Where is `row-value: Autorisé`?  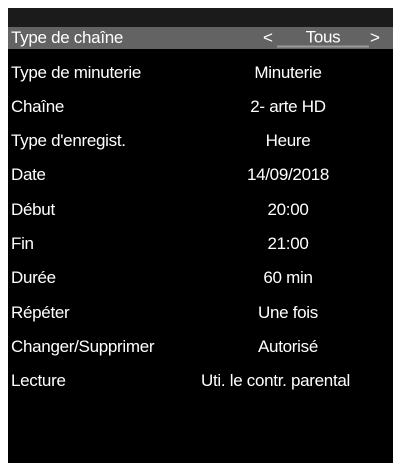 row-value: Autorisé is located at coordinates (288, 346).